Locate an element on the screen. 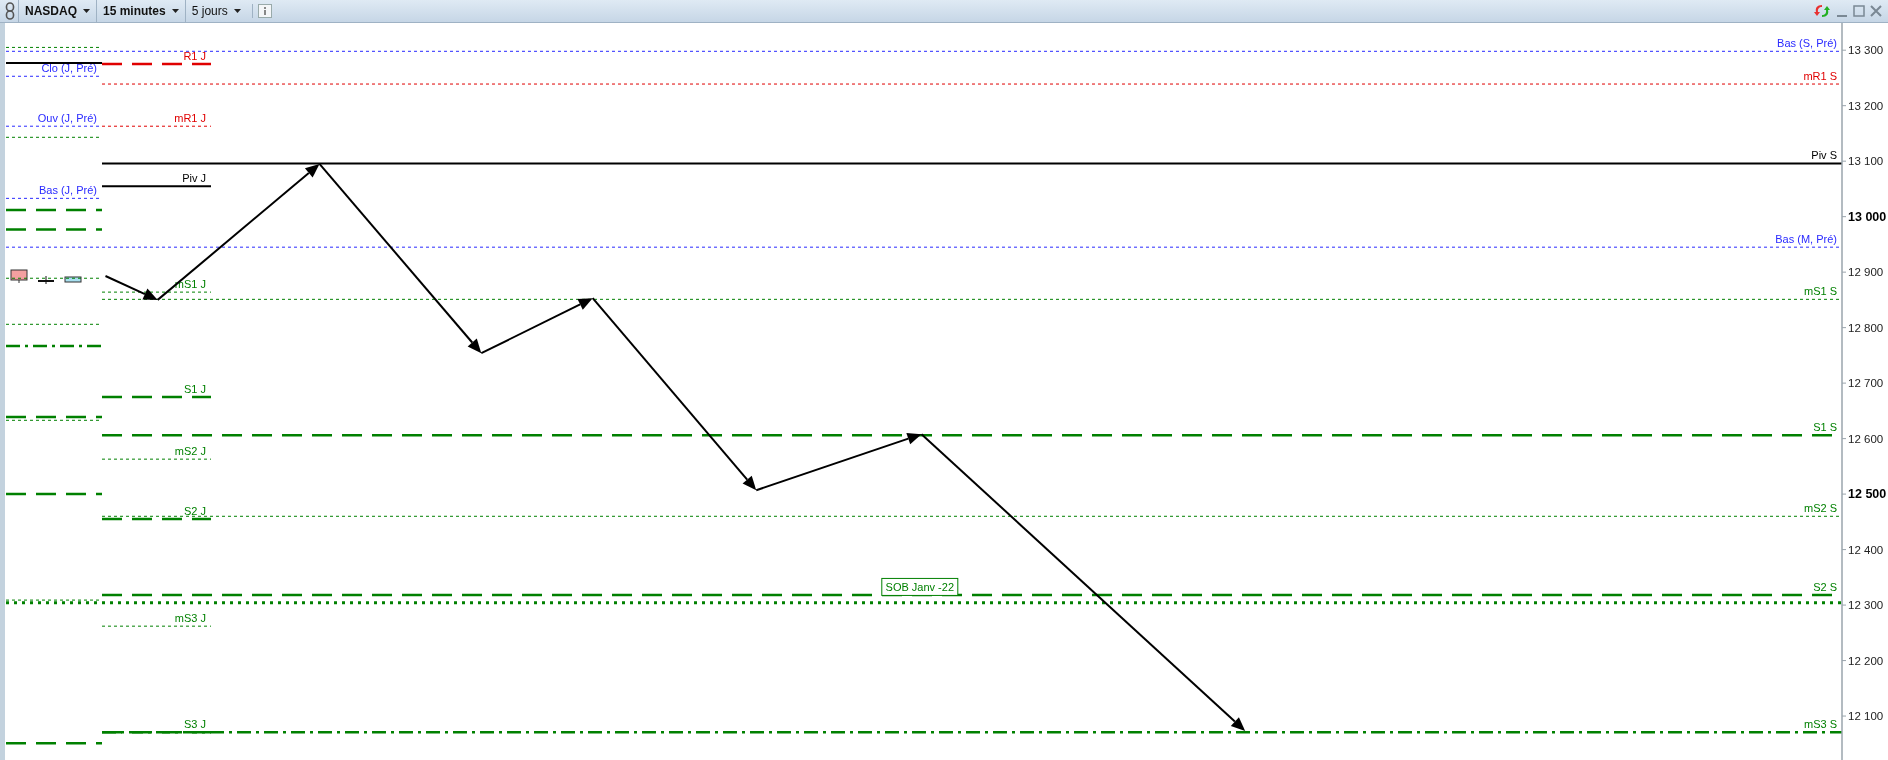 The height and width of the screenshot is (760, 1888). level-label: mS2 J is located at coordinates (190, 451).